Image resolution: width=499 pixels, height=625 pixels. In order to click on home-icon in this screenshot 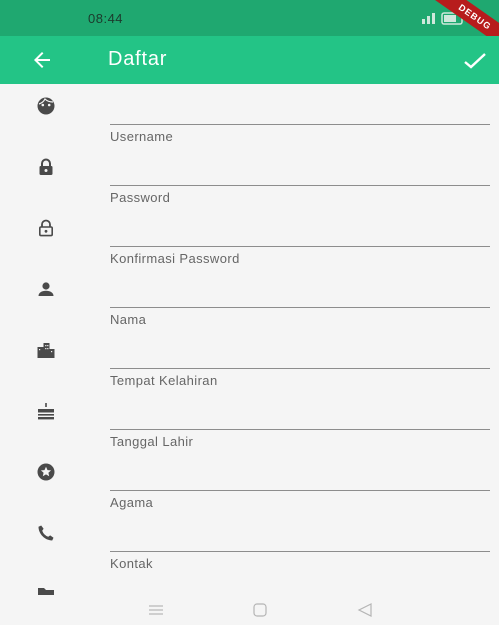, I will do `click(260, 610)`.